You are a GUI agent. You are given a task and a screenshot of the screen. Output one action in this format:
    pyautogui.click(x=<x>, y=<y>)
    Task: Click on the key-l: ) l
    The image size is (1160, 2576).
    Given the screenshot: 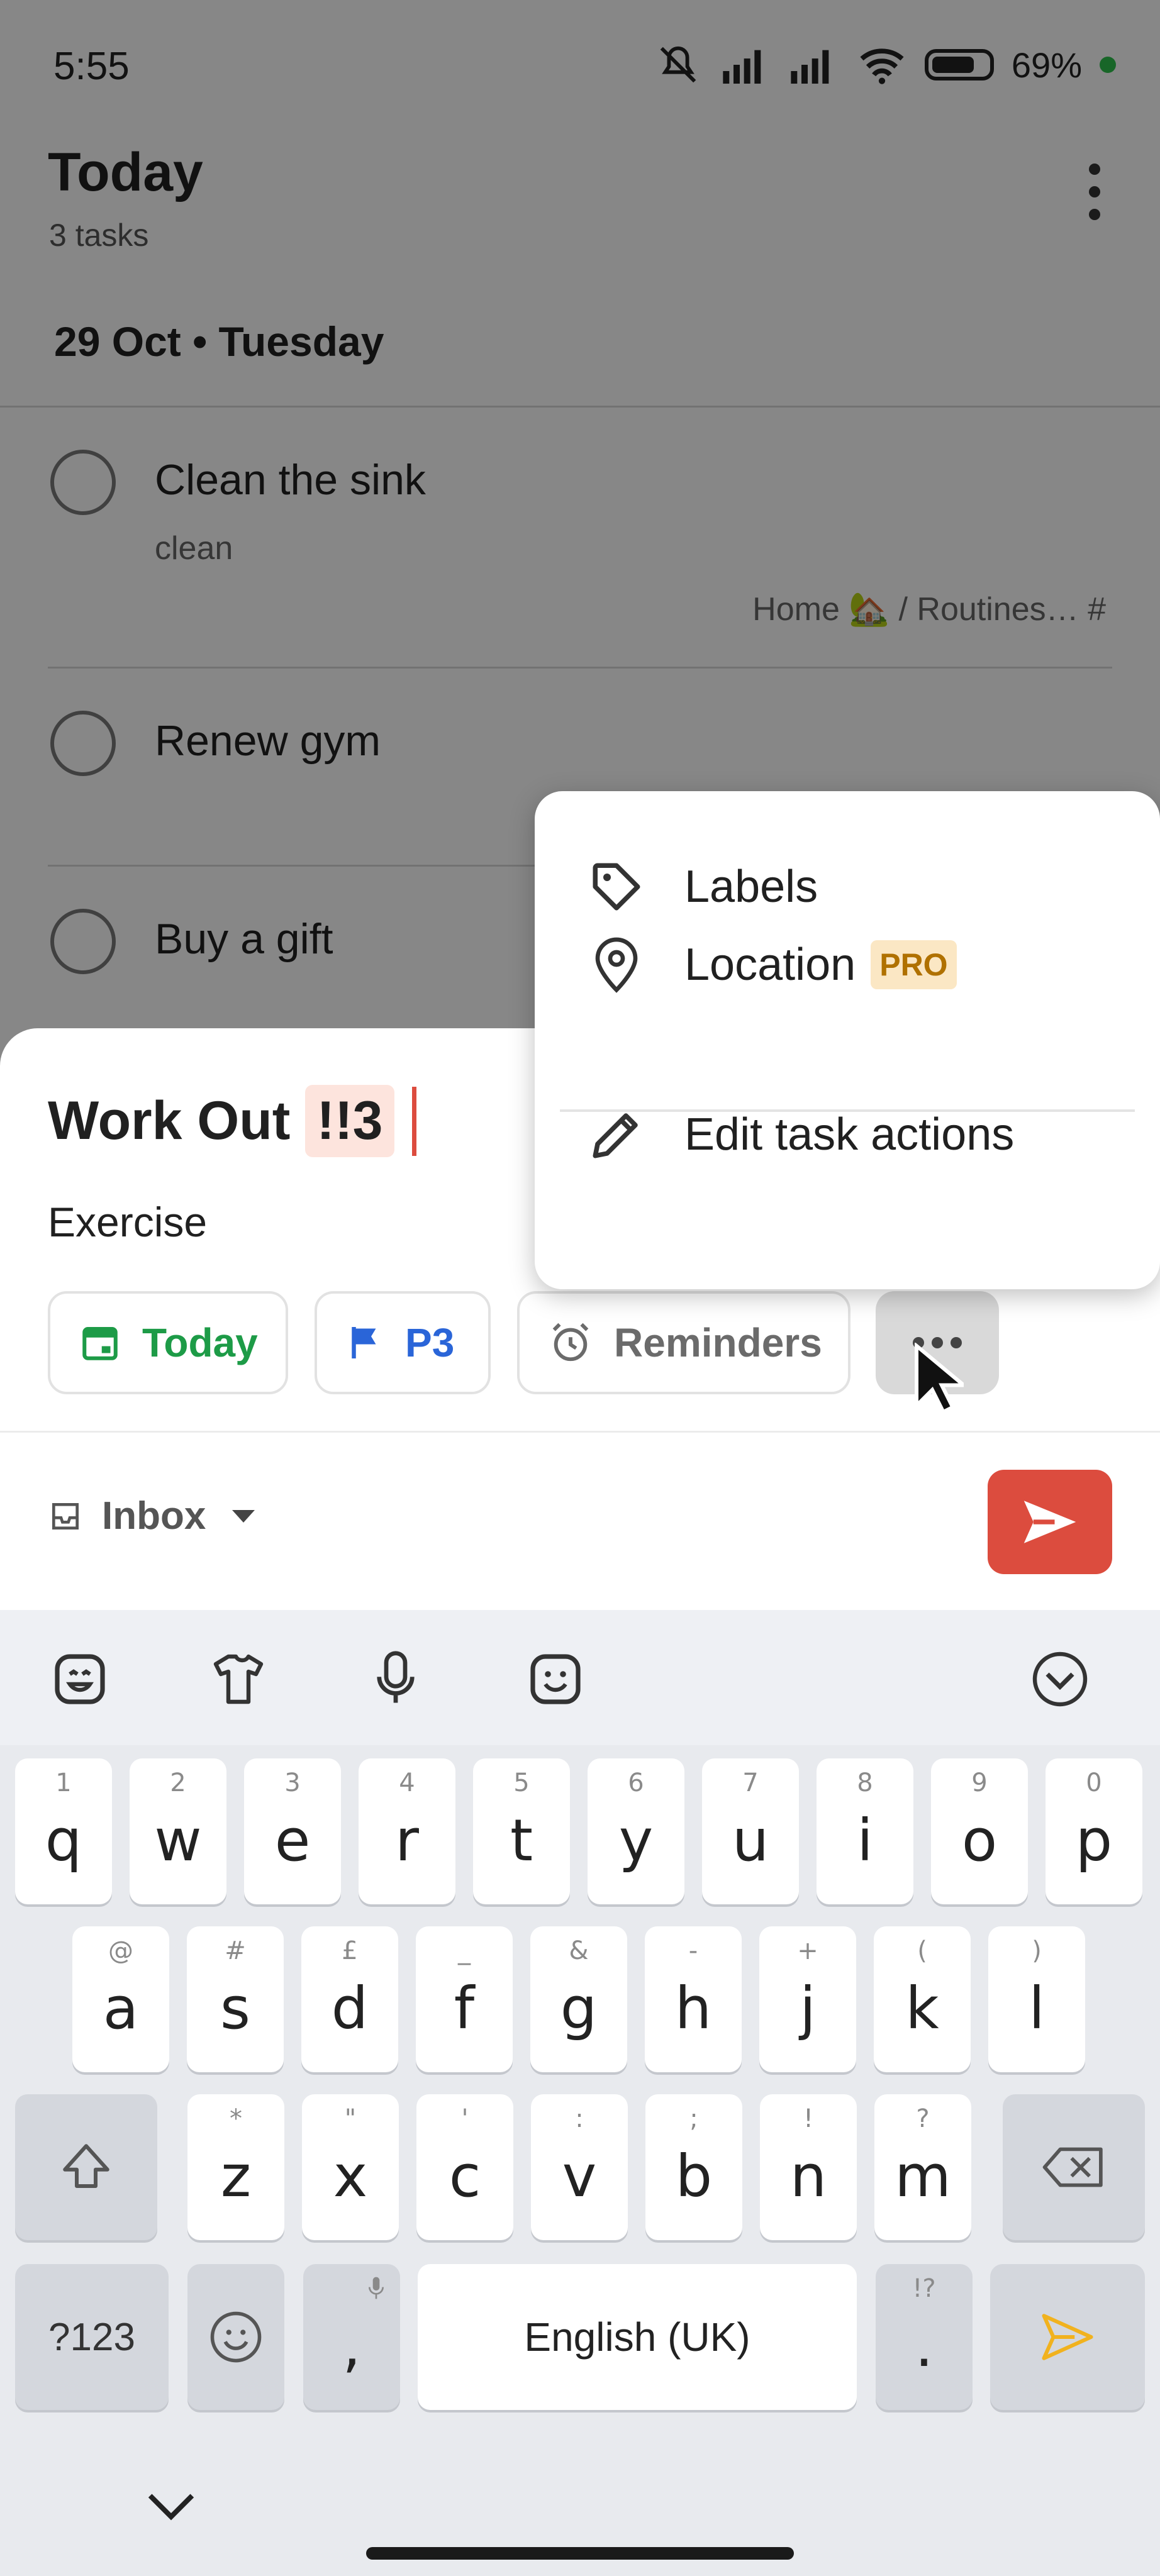 What is the action you would take?
    pyautogui.click(x=1036, y=1999)
    